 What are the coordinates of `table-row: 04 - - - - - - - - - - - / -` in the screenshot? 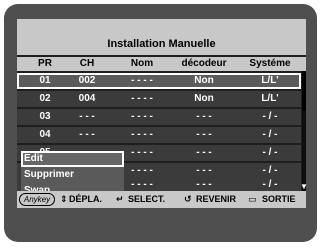 It's located at (159, 135).